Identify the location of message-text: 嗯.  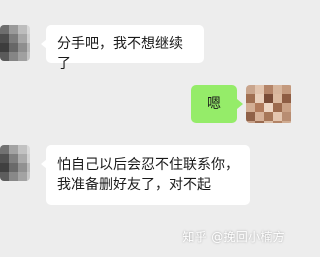
(214, 104).